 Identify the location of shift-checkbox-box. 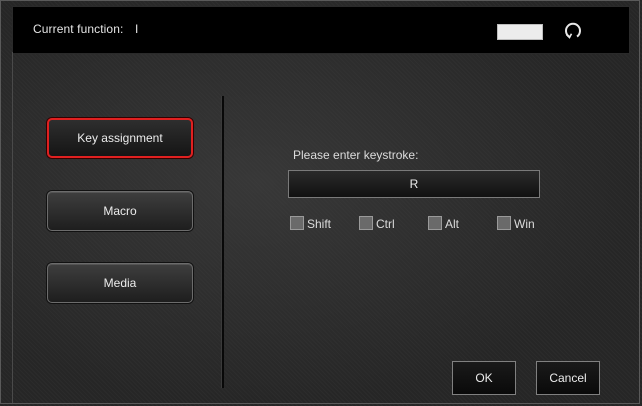
(297, 223).